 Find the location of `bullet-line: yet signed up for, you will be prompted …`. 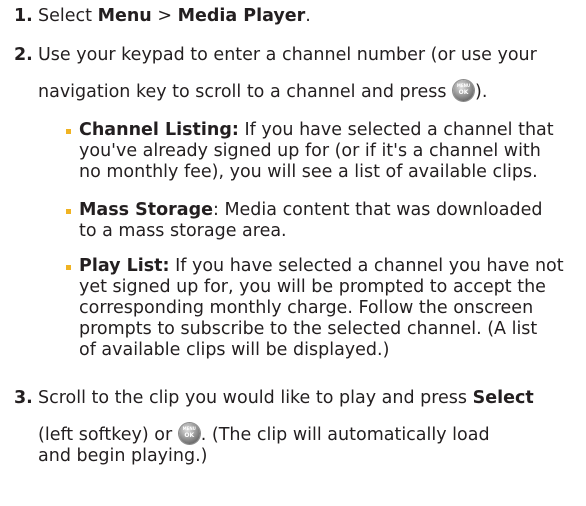

bullet-line: yet signed up for, you will be prompted … is located at coordinates (312, 287).